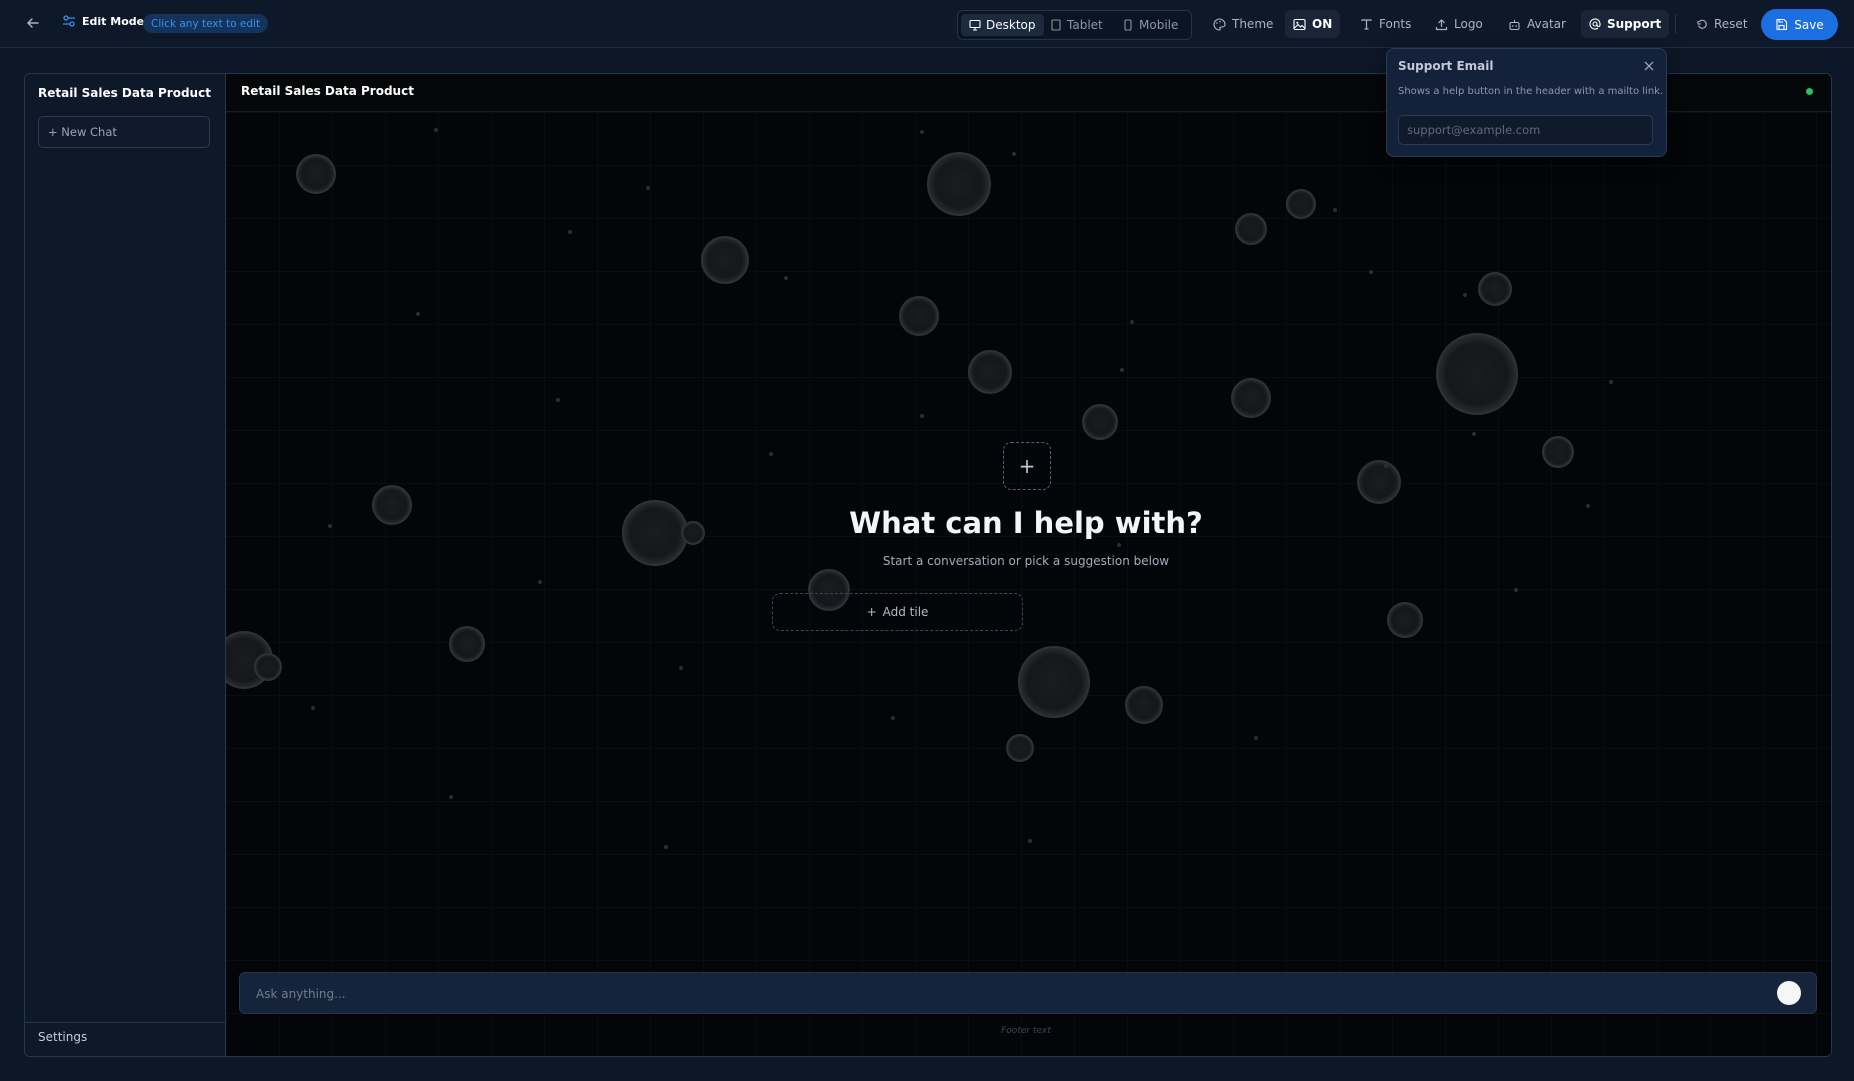 Image resolution: width=1854 pixels, height=1081 pixels. I want to click on save-button: Save, so click(1799, 24).